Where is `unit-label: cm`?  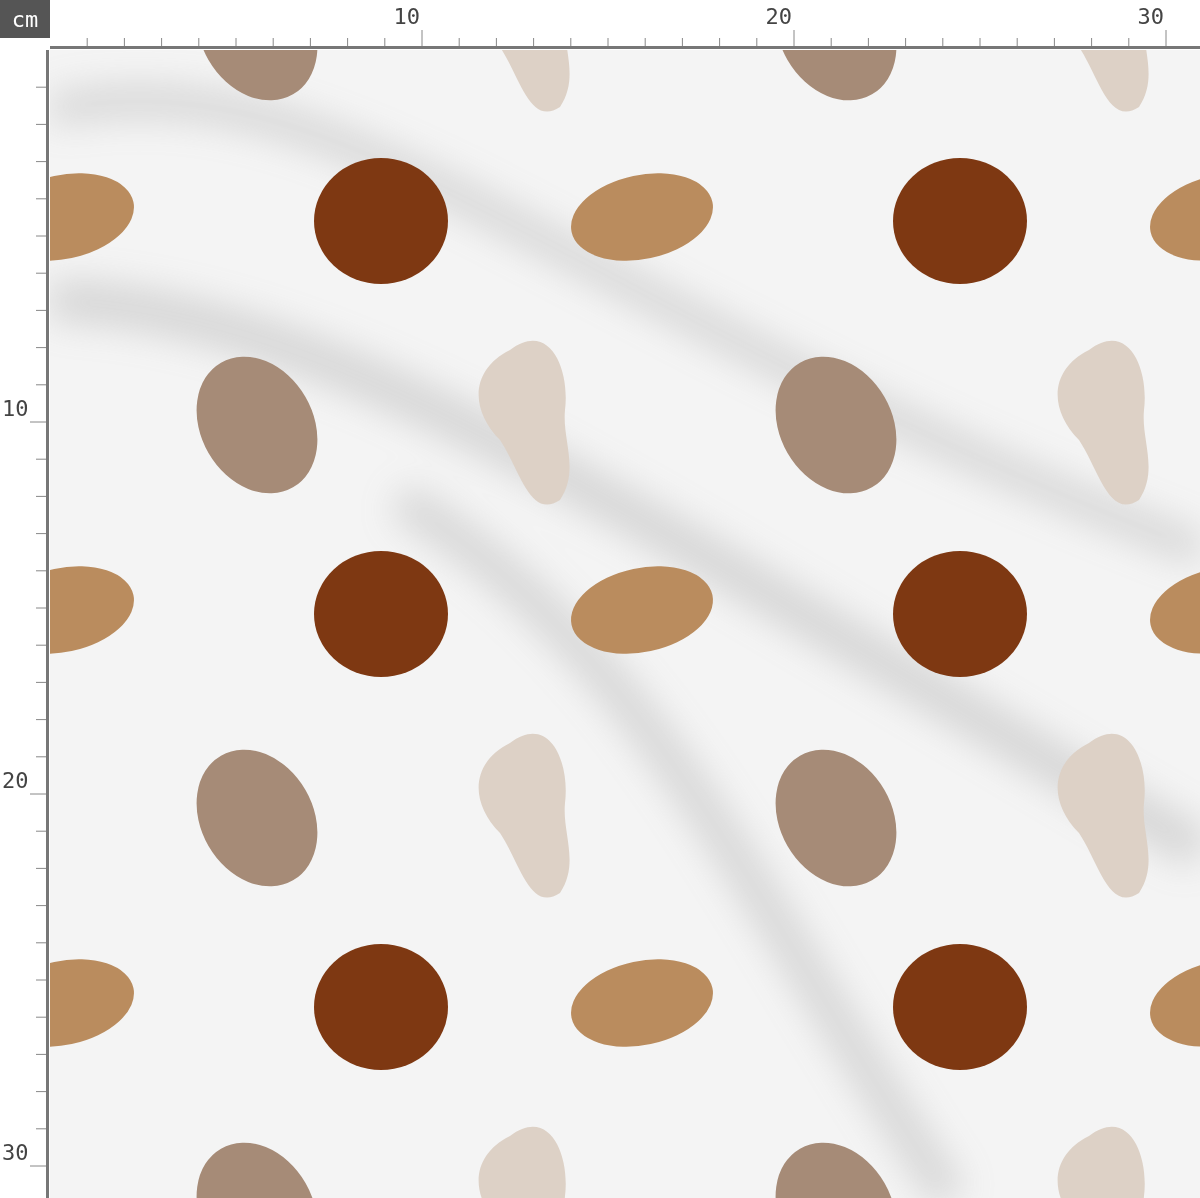
unit-label: cm is located at coordinates (25, 19).